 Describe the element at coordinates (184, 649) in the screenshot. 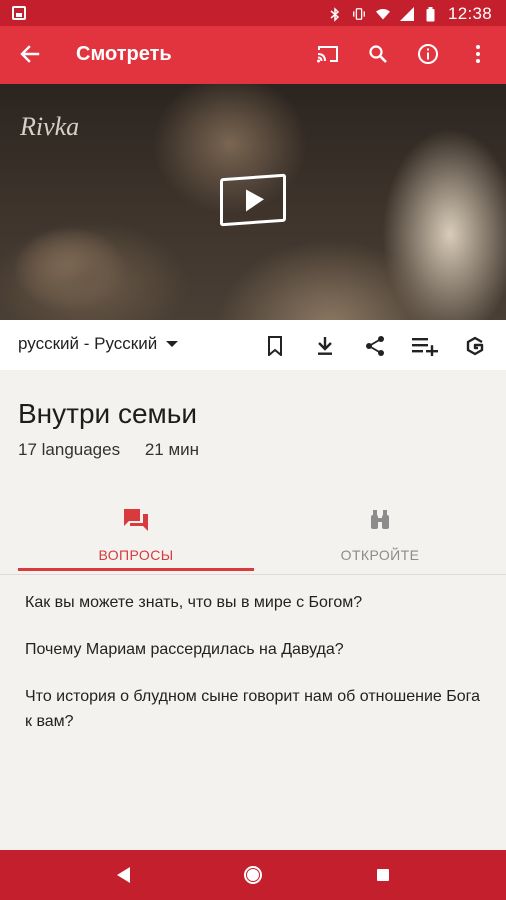

I see `list-item: Почему Мариам рассердилась на Давуда?` at that location.